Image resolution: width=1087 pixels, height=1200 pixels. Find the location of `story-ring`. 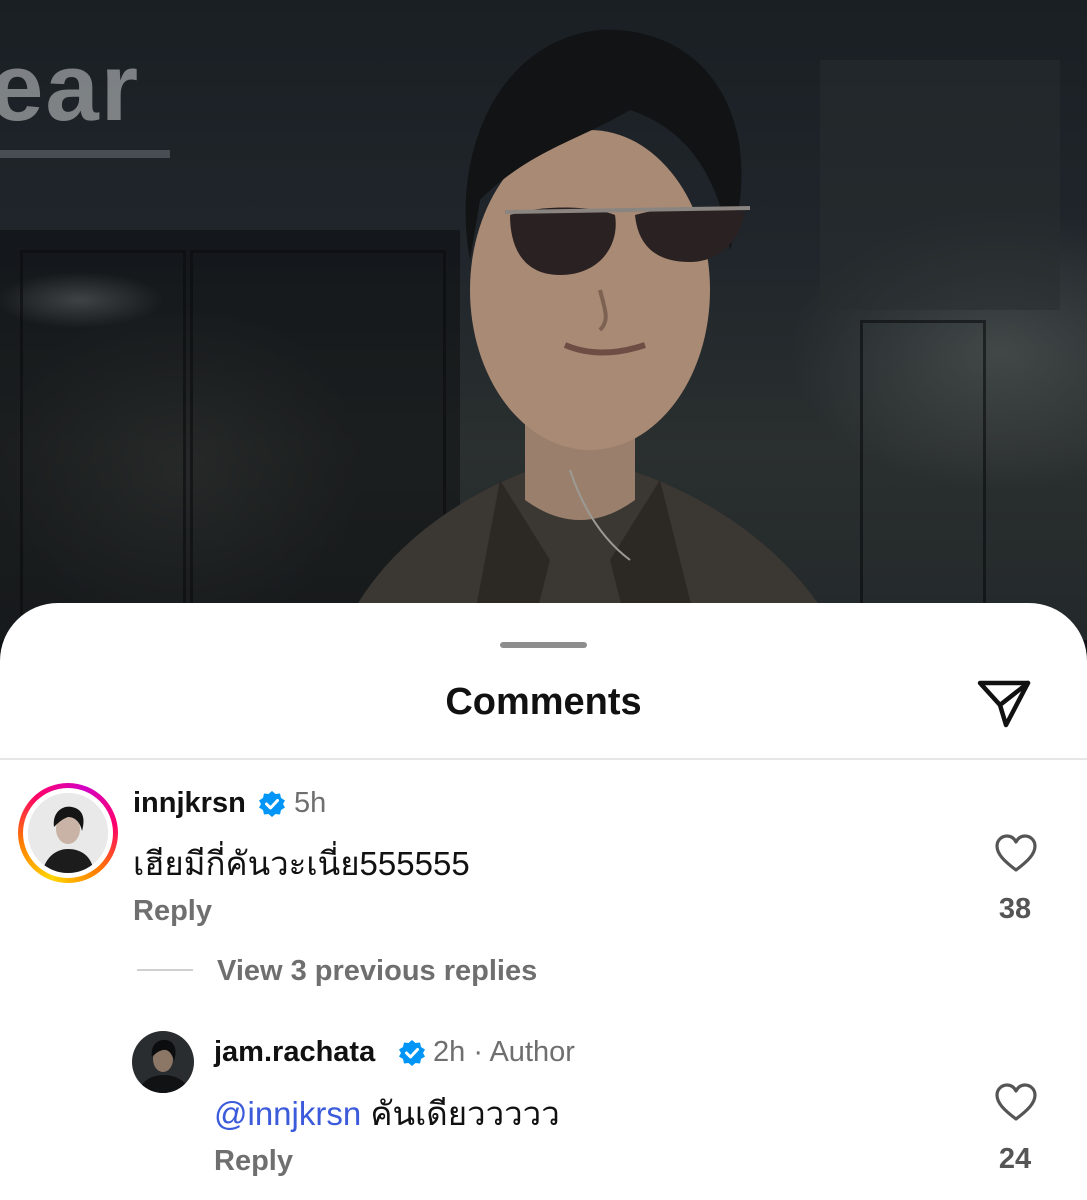

story-ring is located at coordinates (68, 833).